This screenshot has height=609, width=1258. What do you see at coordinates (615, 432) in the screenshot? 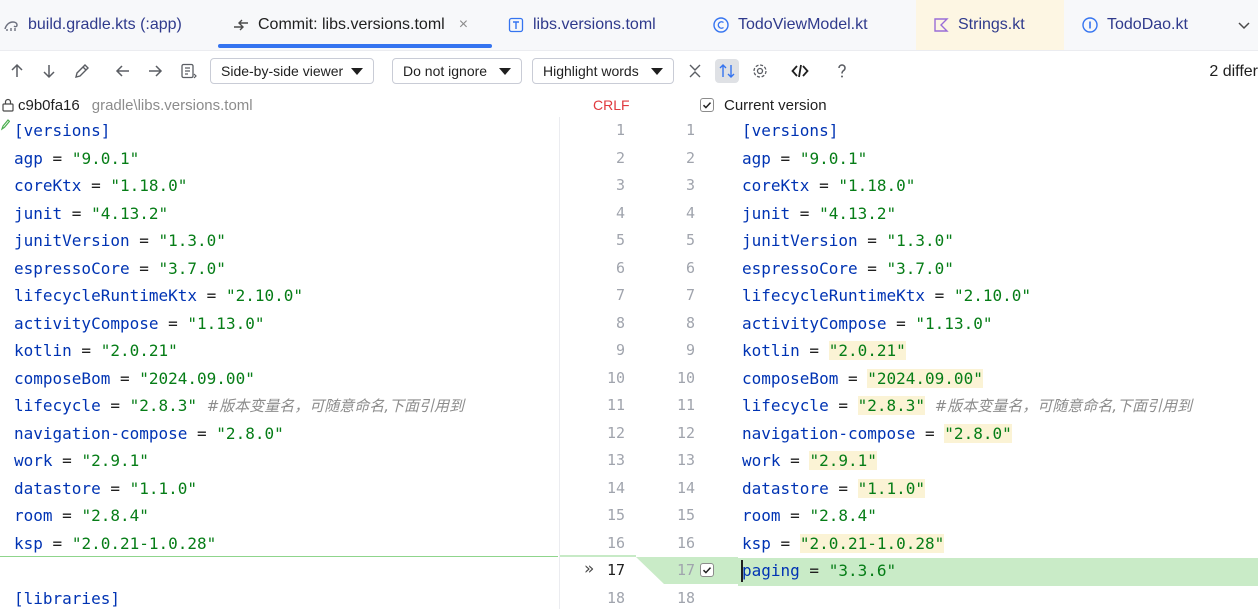
I see `line-number: 12` at bounding box center [615, 432].